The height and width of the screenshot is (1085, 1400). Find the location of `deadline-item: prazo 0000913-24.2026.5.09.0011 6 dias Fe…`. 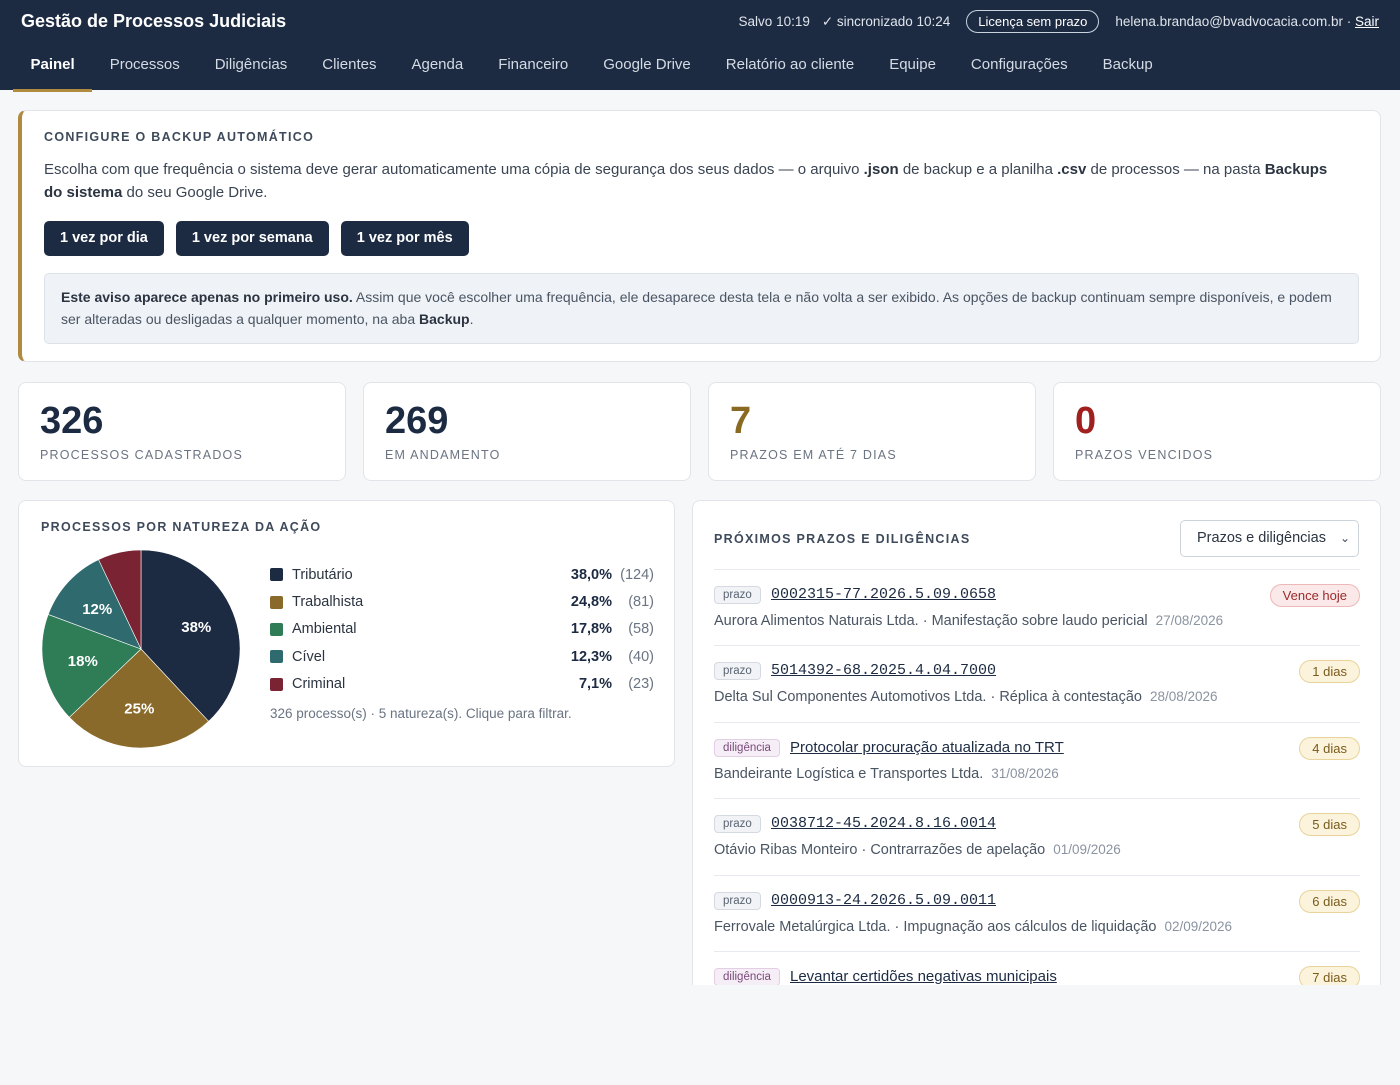

deadline-item: prazo 0000913-24.2026.5.09.0011 6 dias Fe… is located at coordinates (1037, 912).